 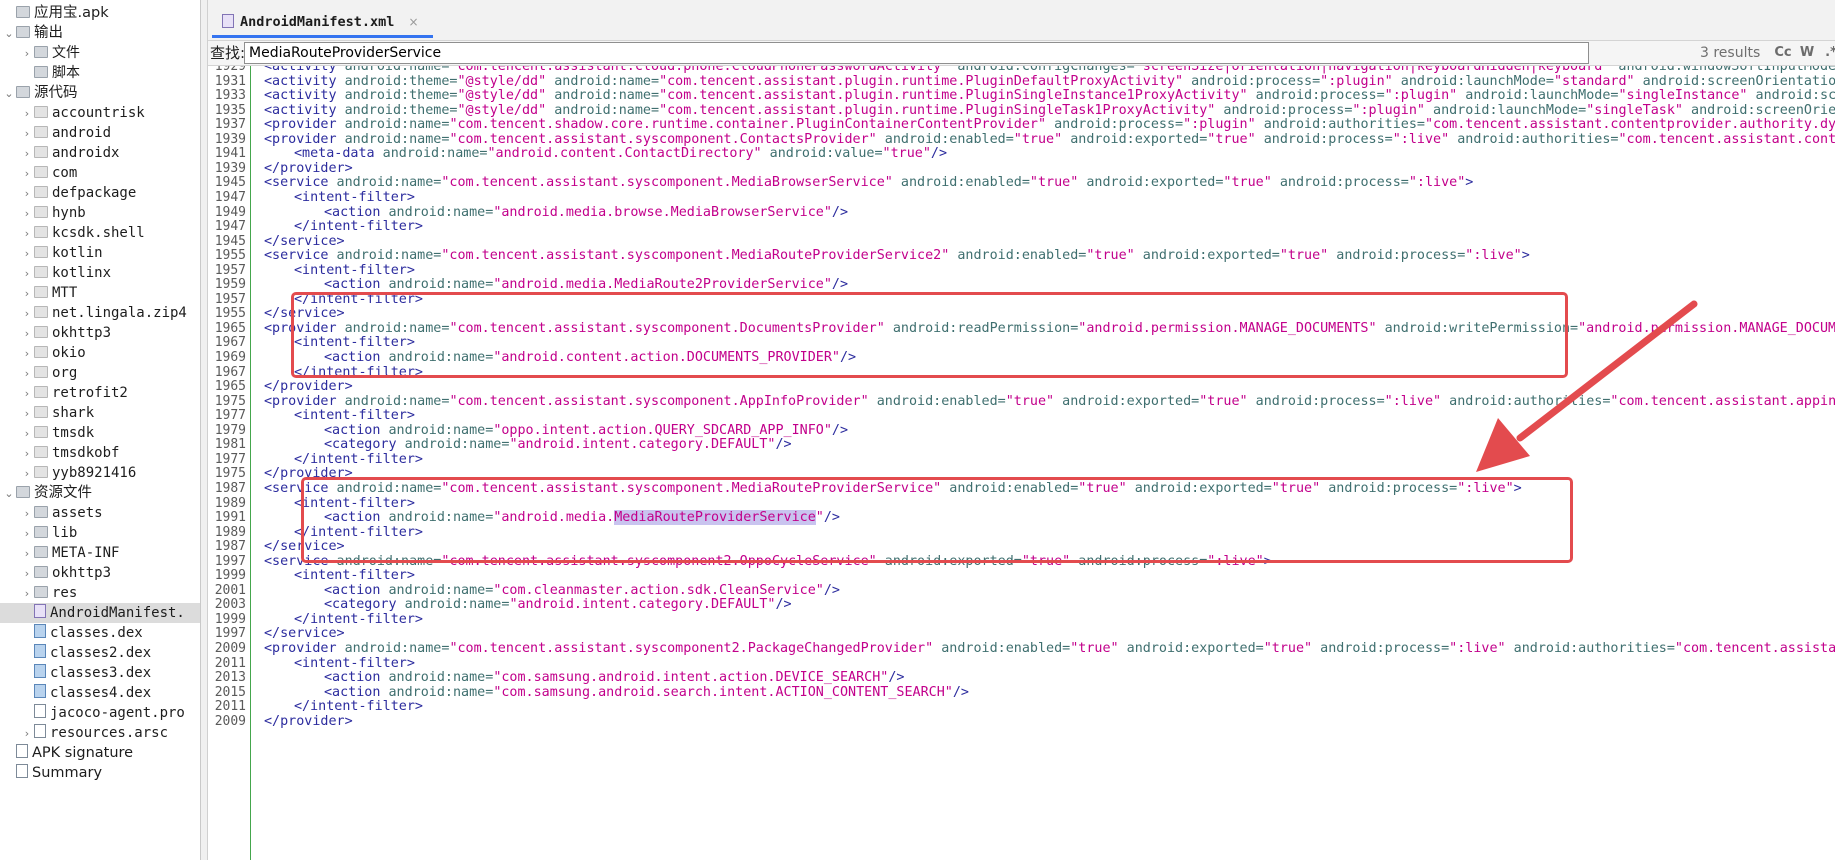 What do you see at coordinates (100, 113) in the screenshot?
I see `tree-item: › accountrisk` at bounding box center [100, 113].